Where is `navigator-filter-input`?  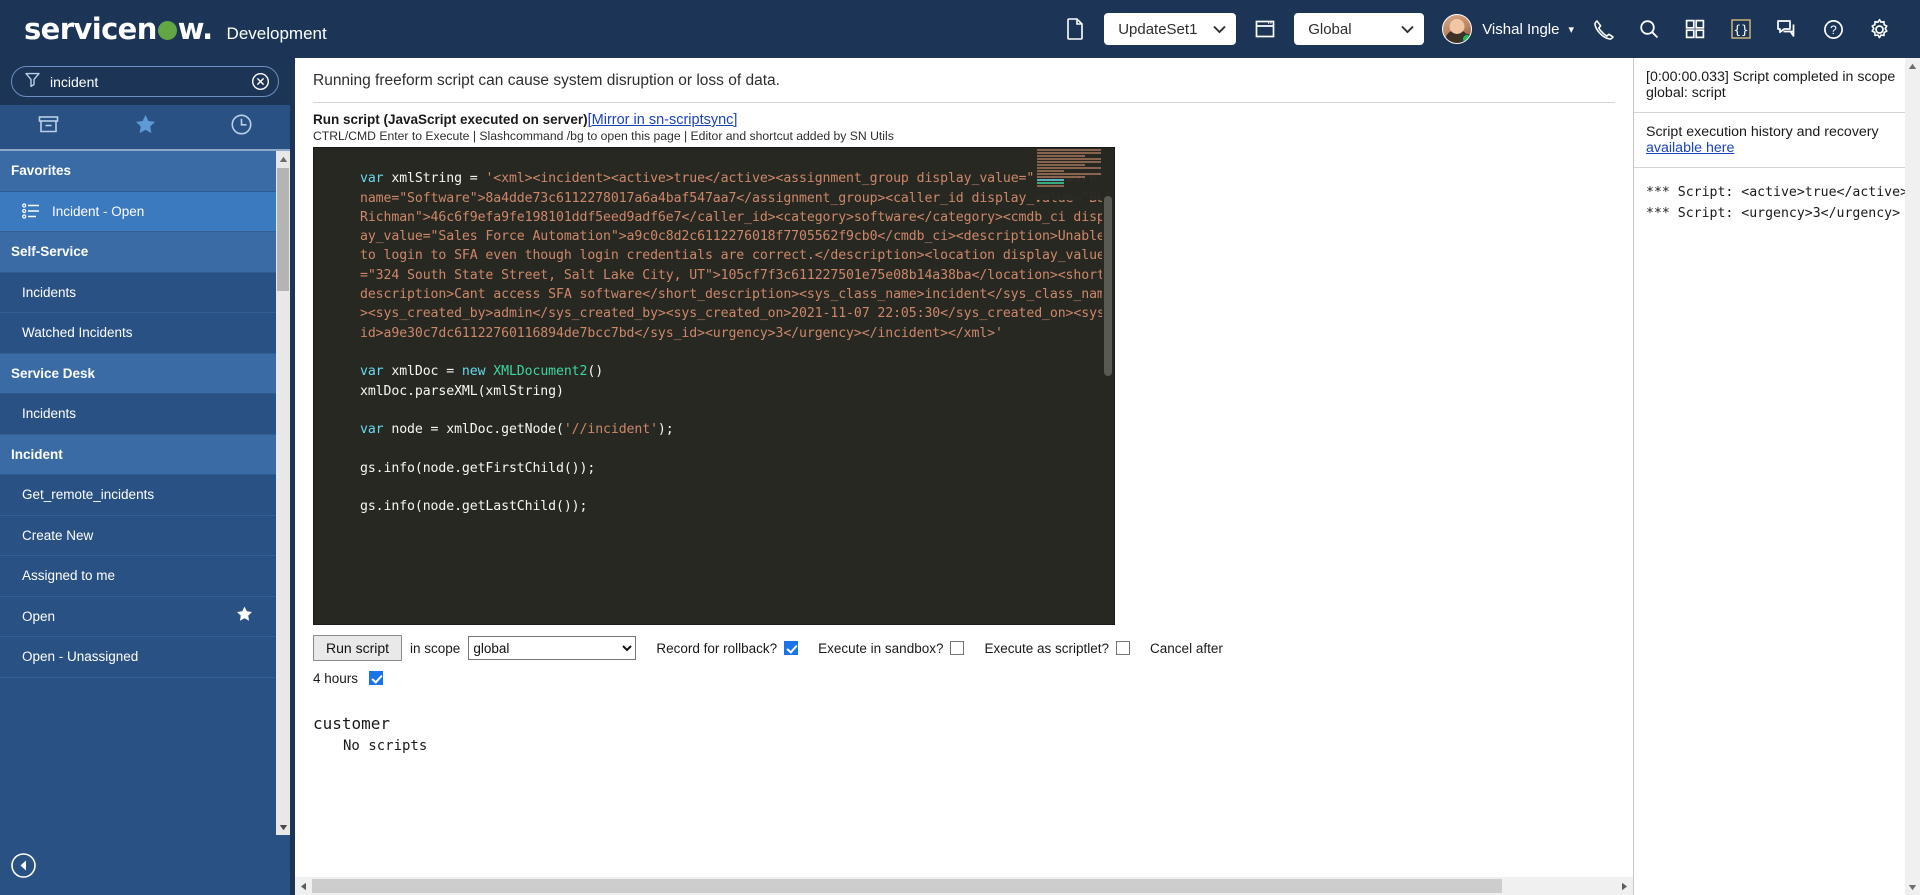 navigator-filter-input is located at coordinates (146, 81).